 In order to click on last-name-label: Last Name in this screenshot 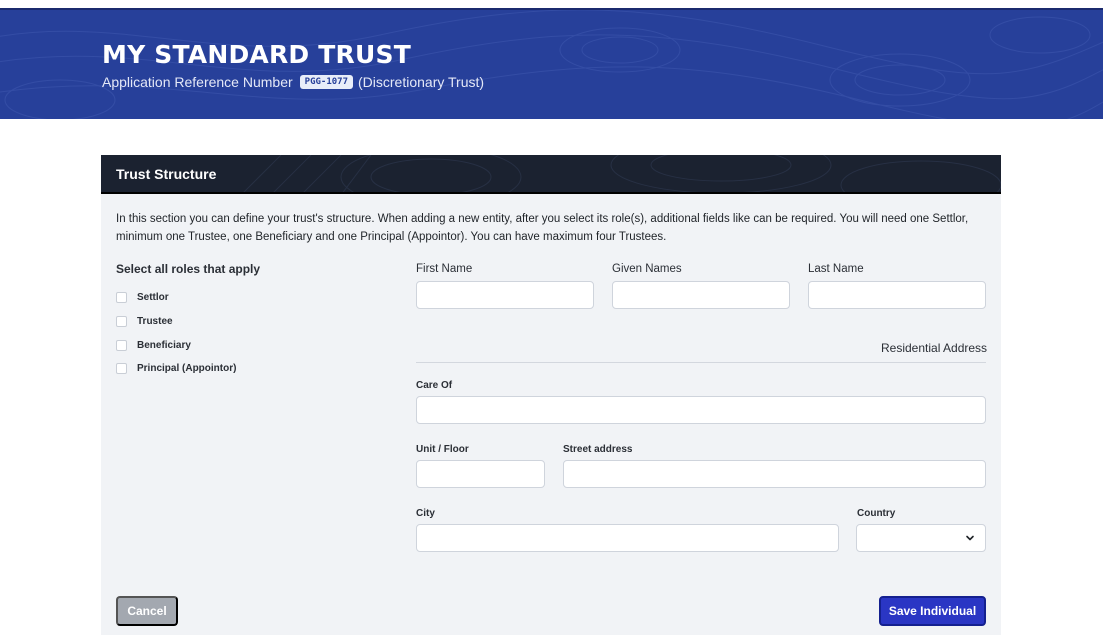, I will do `click(836, 269)`.